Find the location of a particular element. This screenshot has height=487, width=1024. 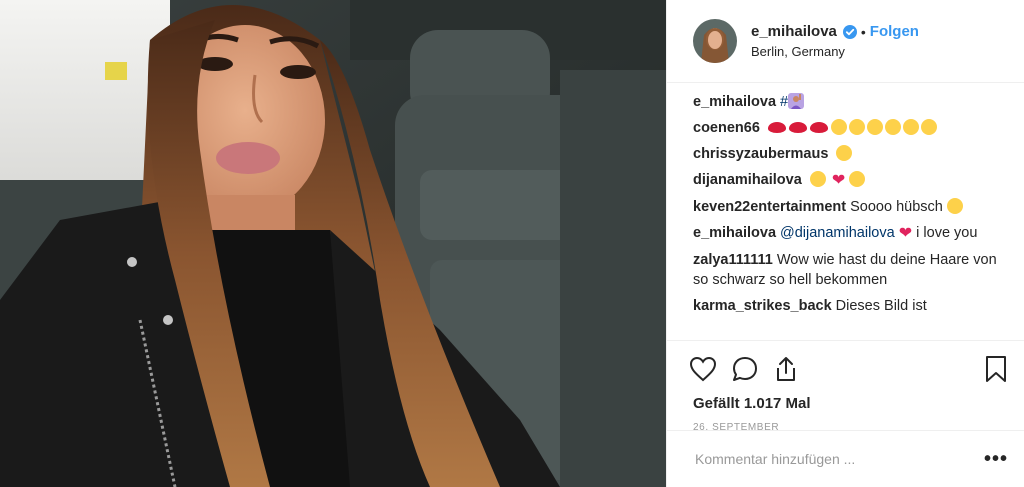

comment-item: dijanamihailova ❤ is located at coordinates (850, 180).